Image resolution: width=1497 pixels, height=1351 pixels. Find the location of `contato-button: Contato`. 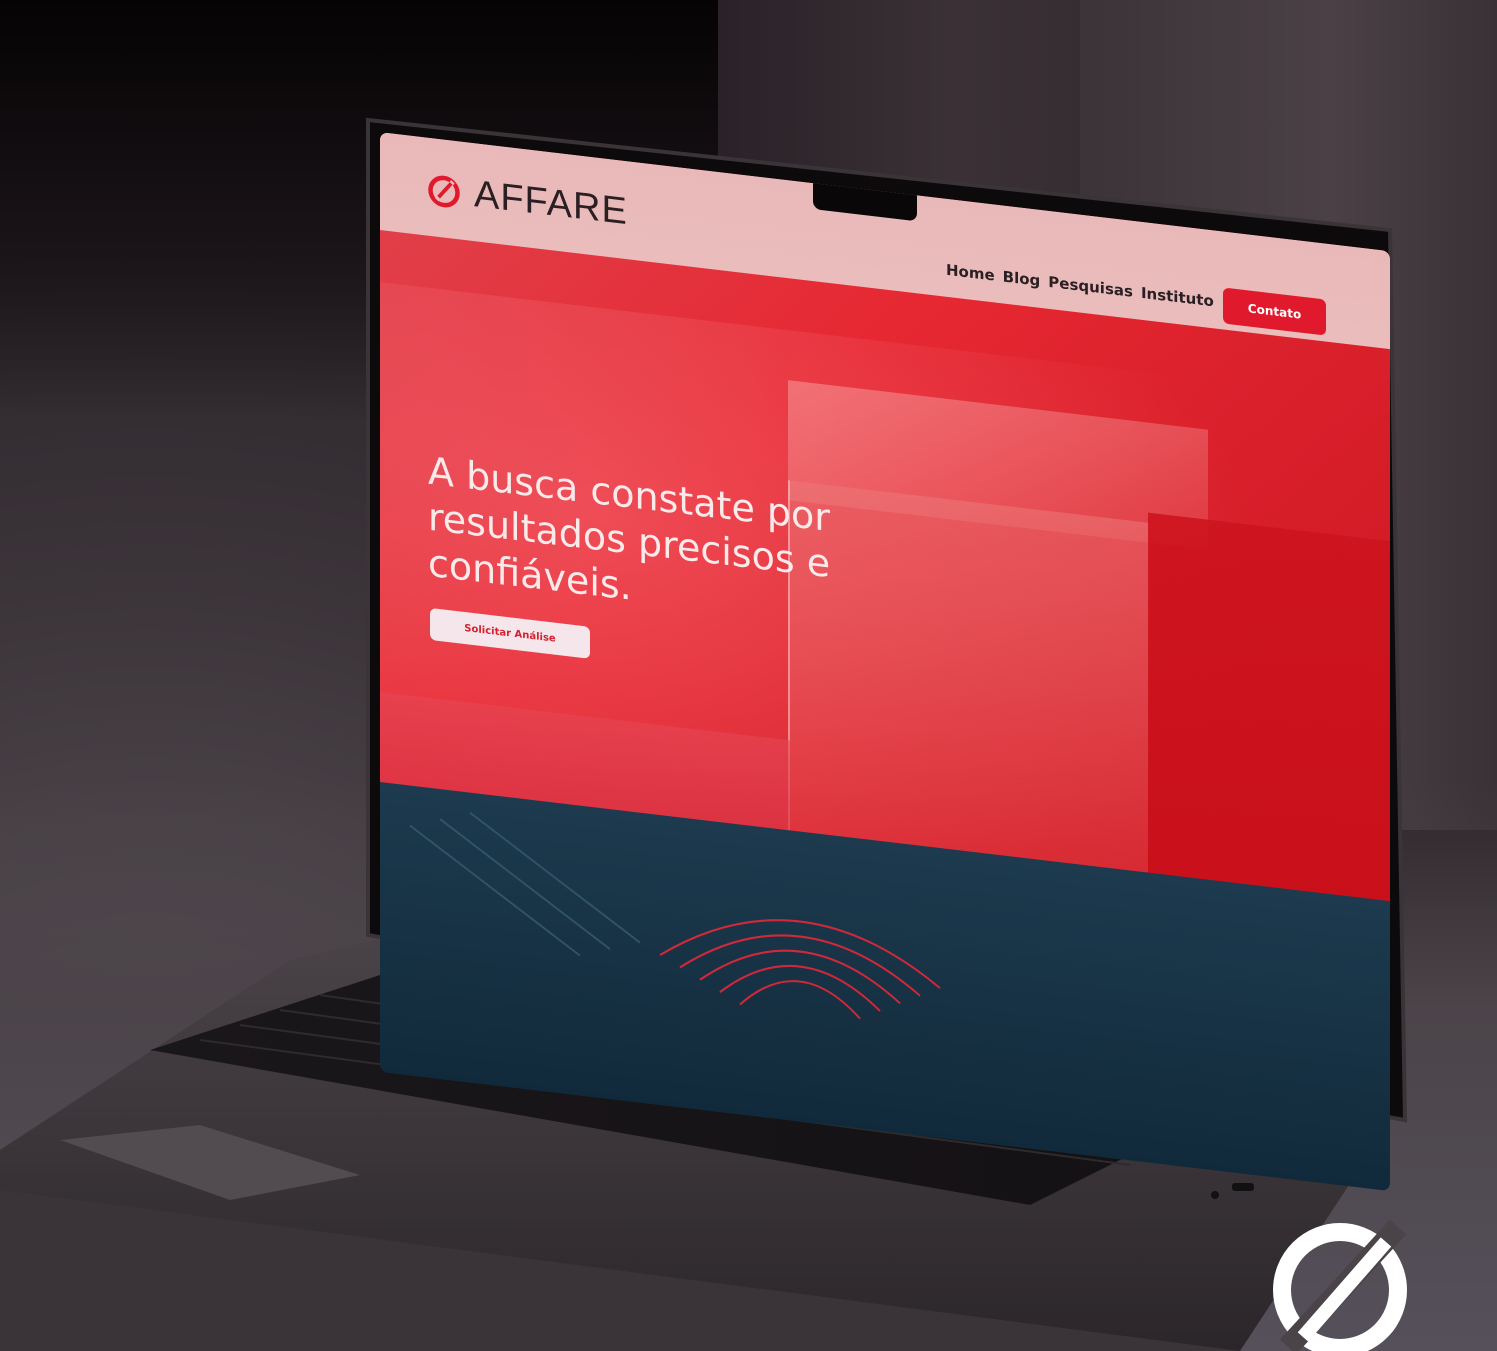

contato-button: Contato is located at coordinates (1274, 311).